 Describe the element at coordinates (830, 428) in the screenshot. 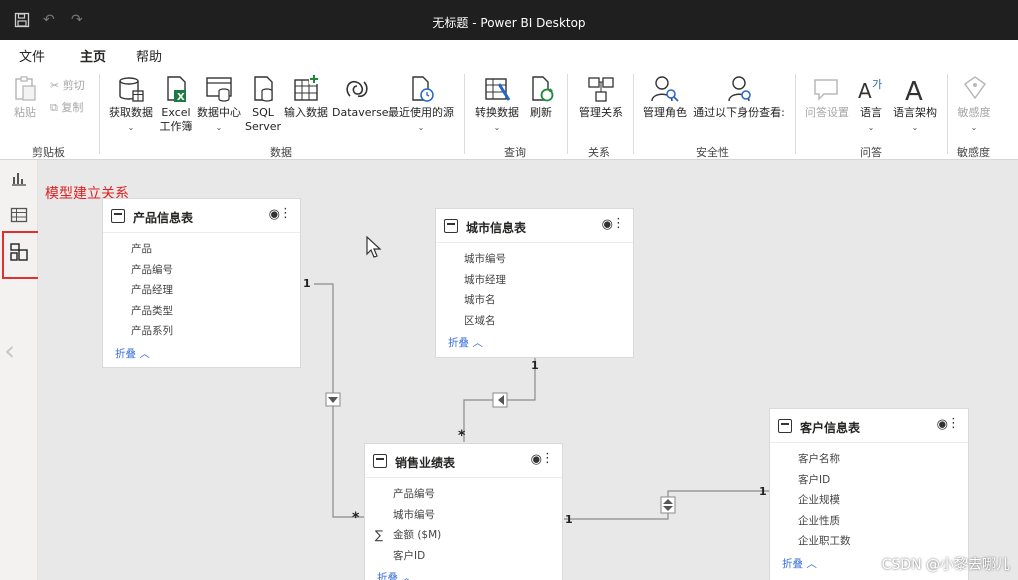

I see `table-name: 客户信息表` at that location.